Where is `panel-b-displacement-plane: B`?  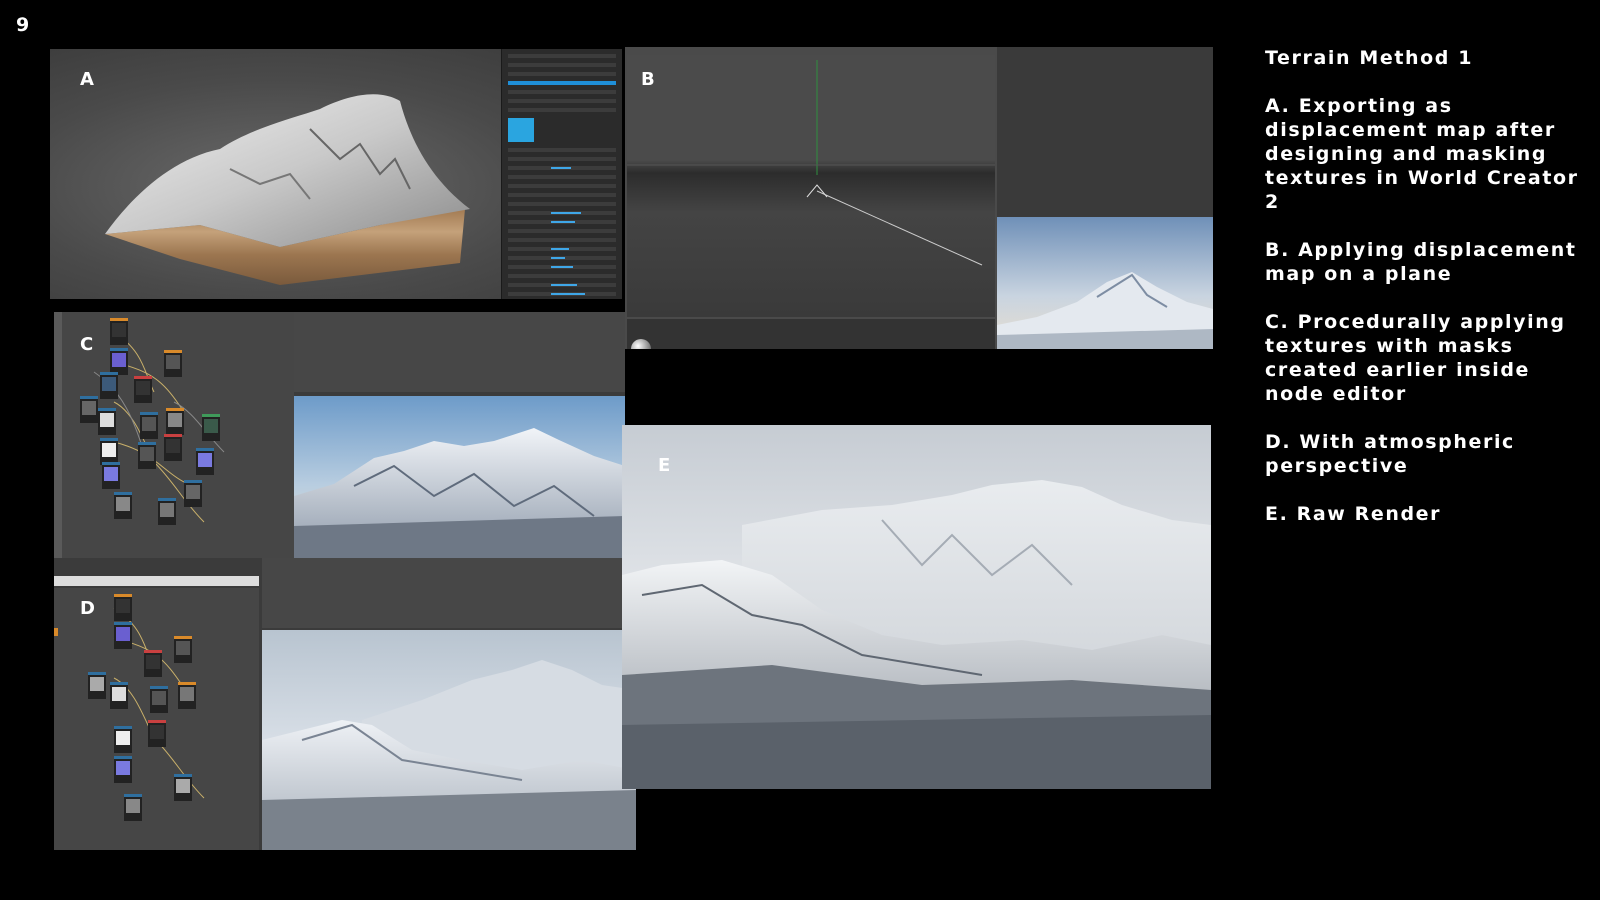 panel-b-displacement-plane: B is located at coordinates (919, 198).